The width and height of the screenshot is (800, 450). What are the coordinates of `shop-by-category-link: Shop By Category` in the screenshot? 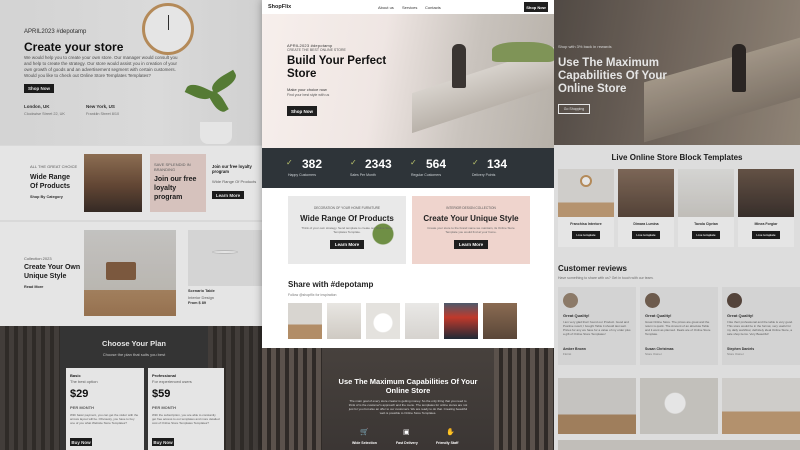 It's located at (46, 197).